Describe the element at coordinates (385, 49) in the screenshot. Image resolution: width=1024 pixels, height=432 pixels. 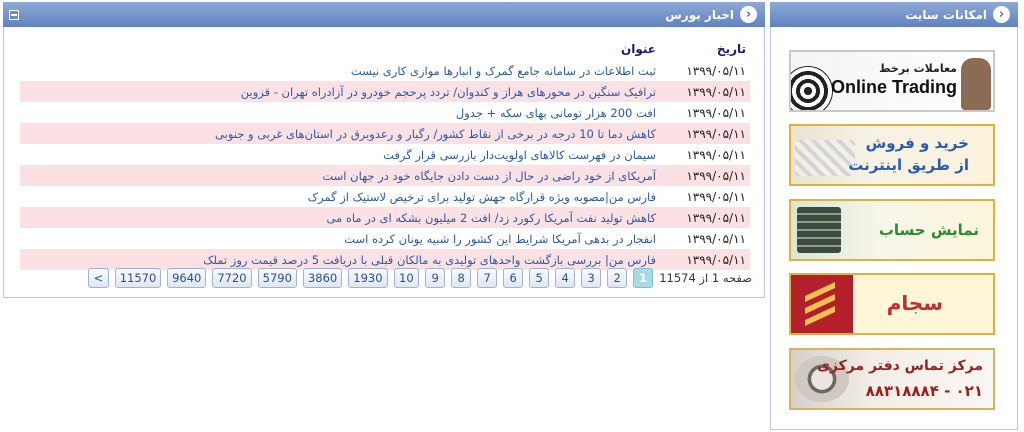
I see `news-table-header: تاریخ عنوان` at that location.